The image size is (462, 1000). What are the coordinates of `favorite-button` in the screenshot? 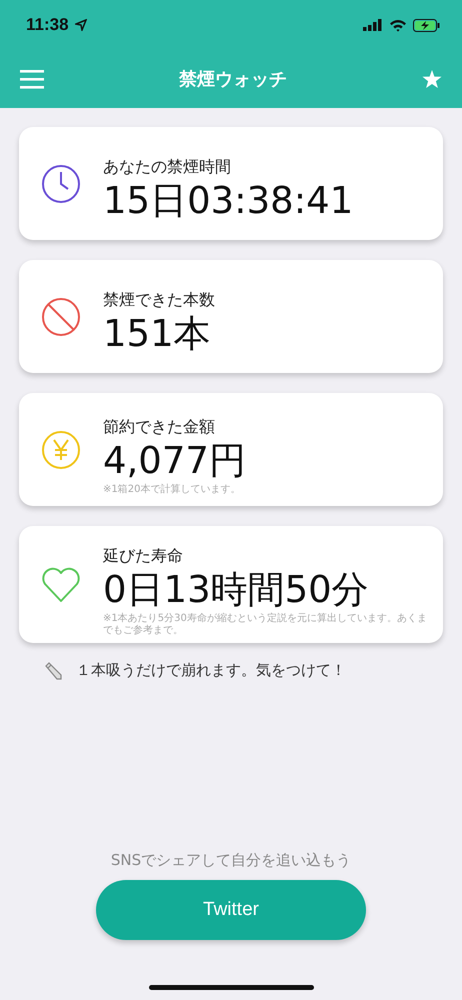 It's located at (432, 79).